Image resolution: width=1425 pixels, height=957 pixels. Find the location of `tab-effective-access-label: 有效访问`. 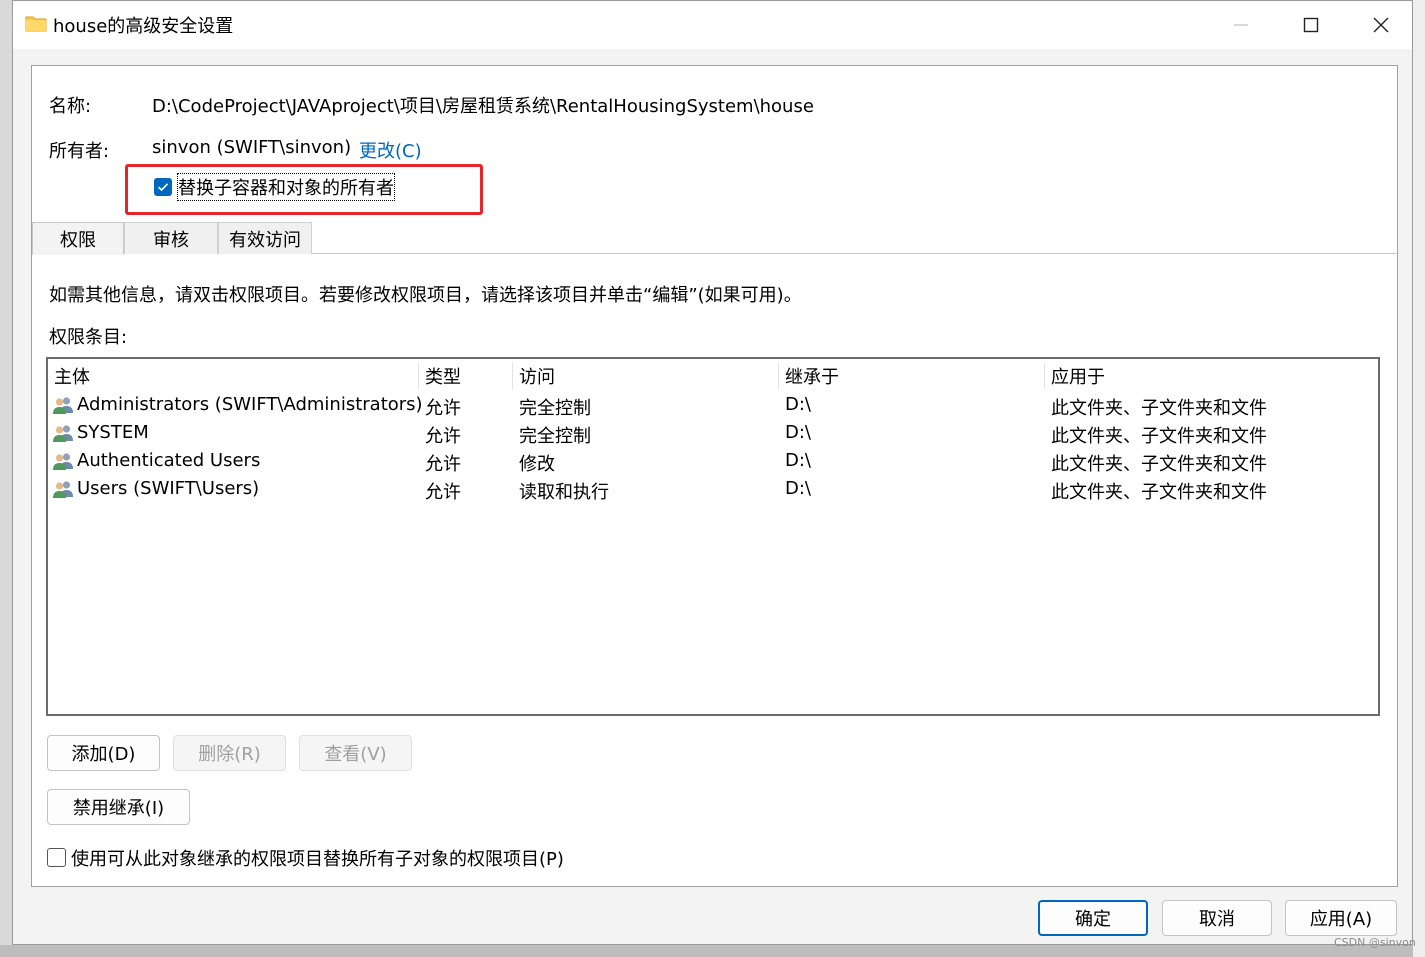

tab-effective-access-label: 有效访问 is located at coordinates (265, 240).